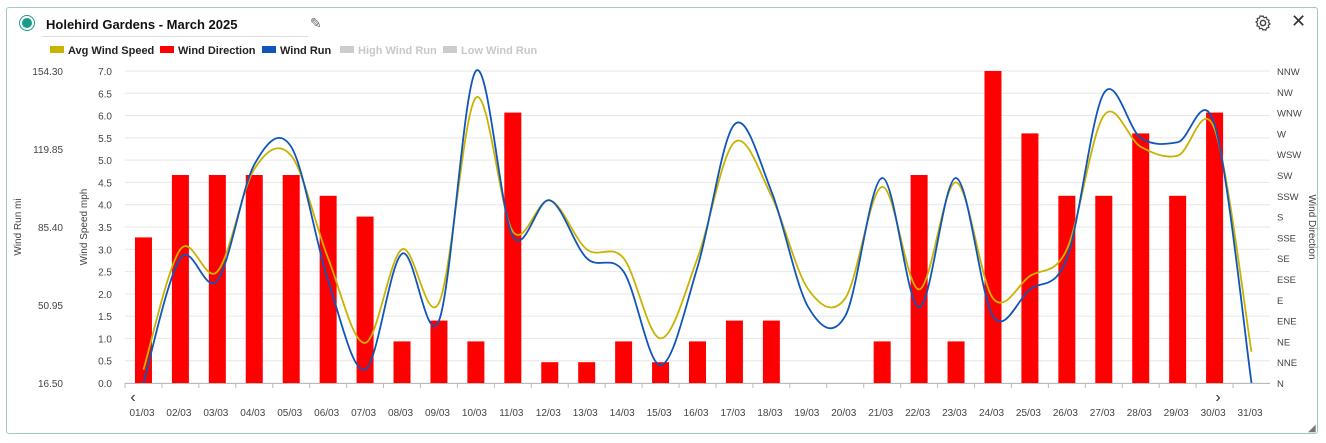 Image resolution: width=1326 pixels, height=443 pixels. What do you see at coordinates (1312, 428) in the screenshot?
I see `resize-handle-icon: ◢` at bounding box center [1312, 428].